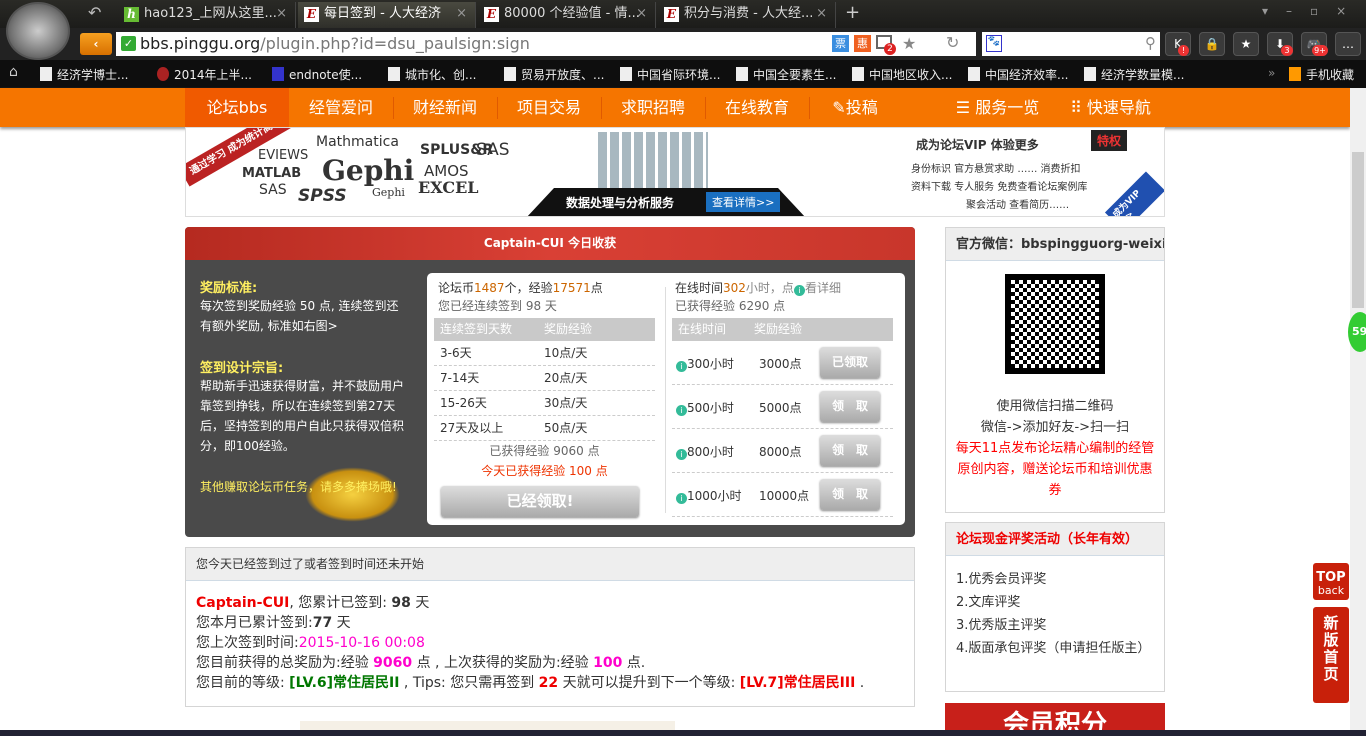 Image resolution: width=1366 pixels, height=736 pixels. I want to click on more-bookmarks-icon: », so click(1271, 73).